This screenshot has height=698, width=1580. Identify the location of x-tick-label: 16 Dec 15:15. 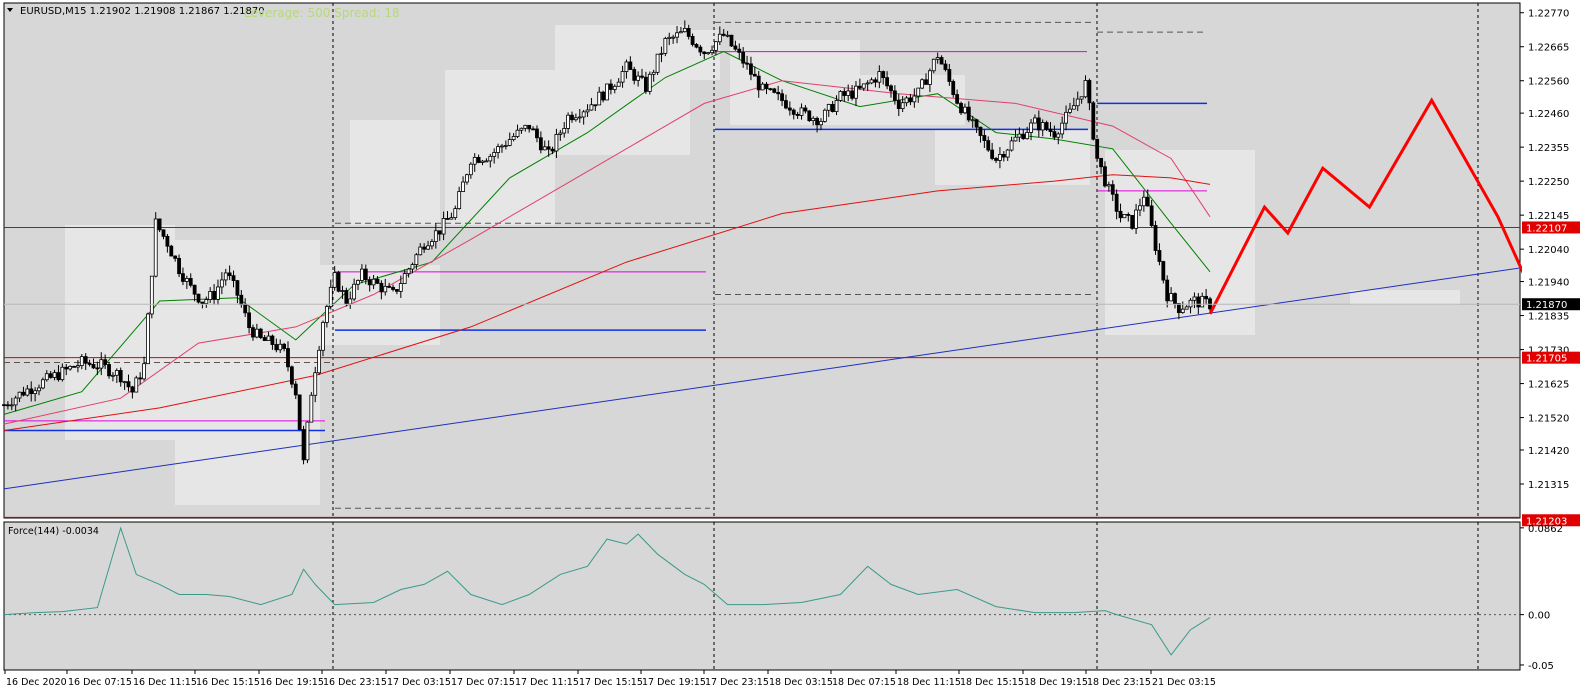
(228, 682).